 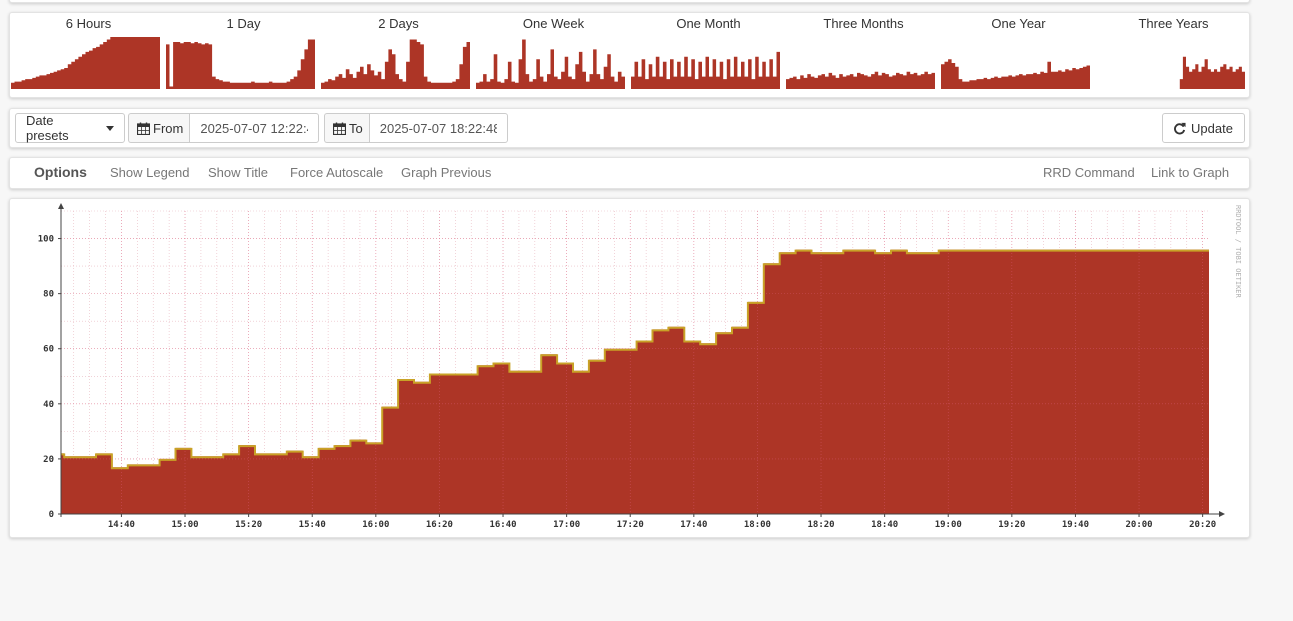 What do you see at coordinates (1018, 23) in the screenshot?
I see `thumbnail-title: One Year` at bounding box center [1018, 23].